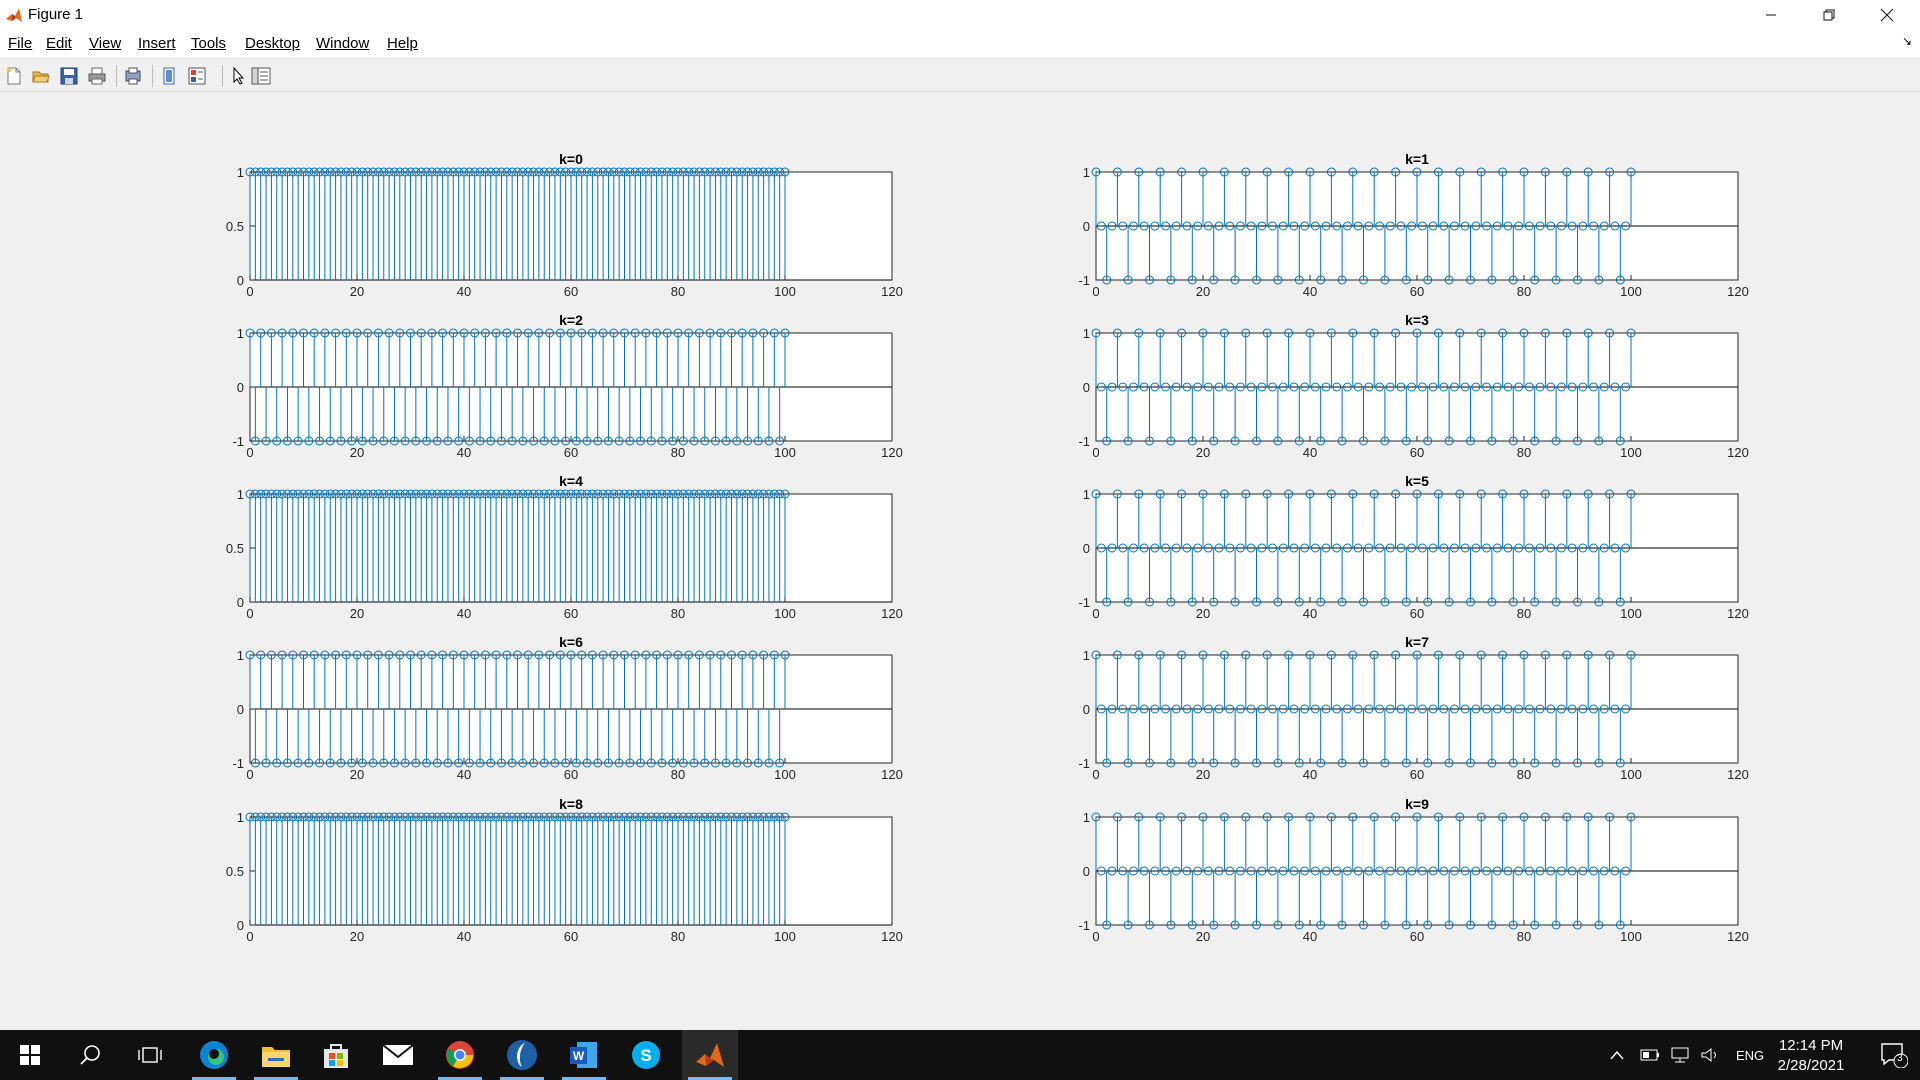 This screenshot has width=1920, height=1080. I want to click on subplot-title: k=1, so click(1417, 159).